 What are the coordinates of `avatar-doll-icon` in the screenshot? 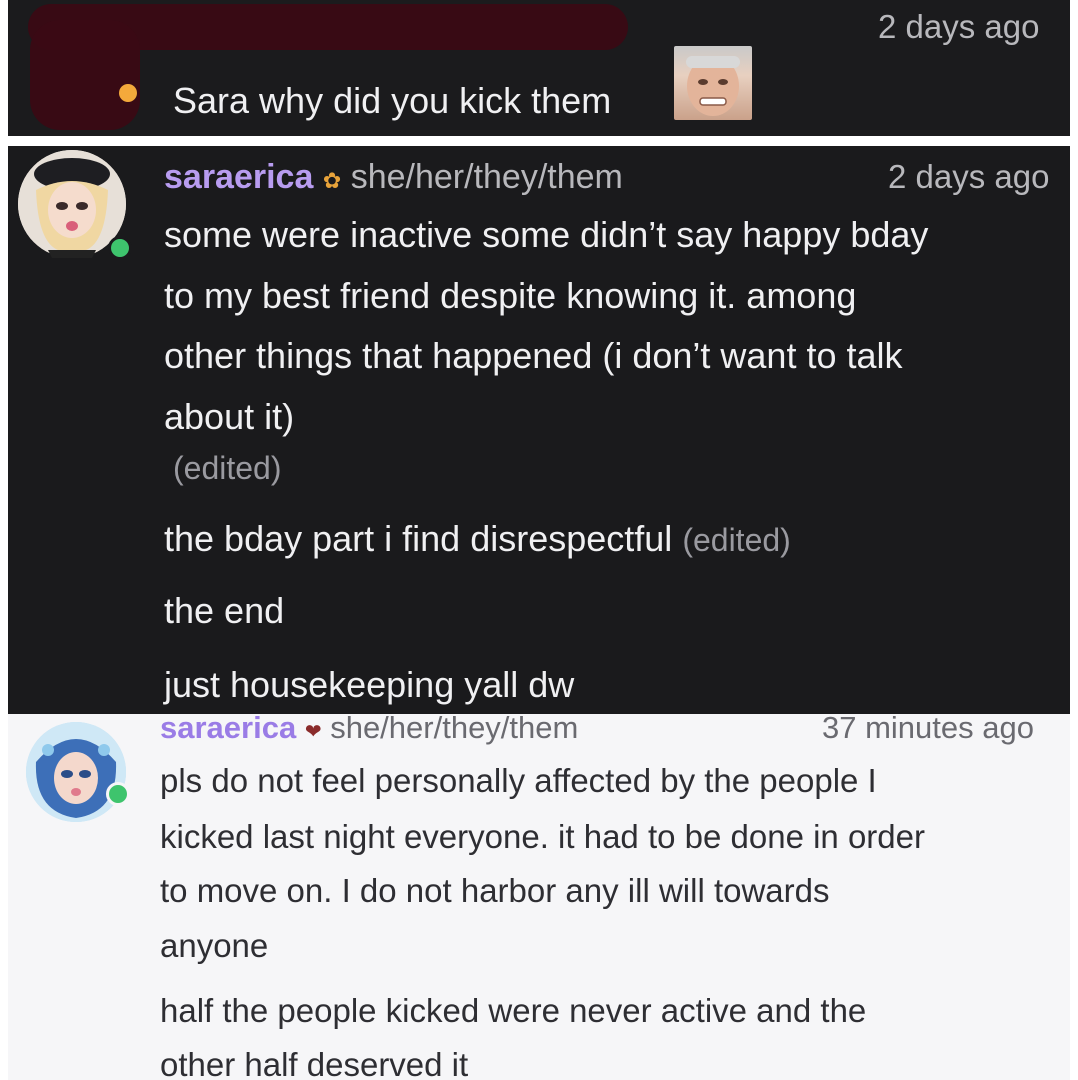 It's located at (76, 772).